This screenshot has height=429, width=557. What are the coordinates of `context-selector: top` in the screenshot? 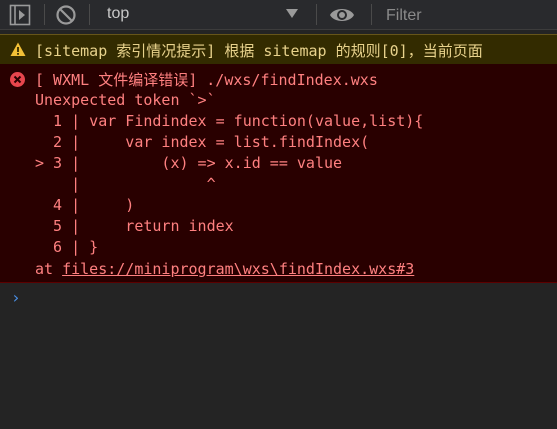 It's located at (203, 14).